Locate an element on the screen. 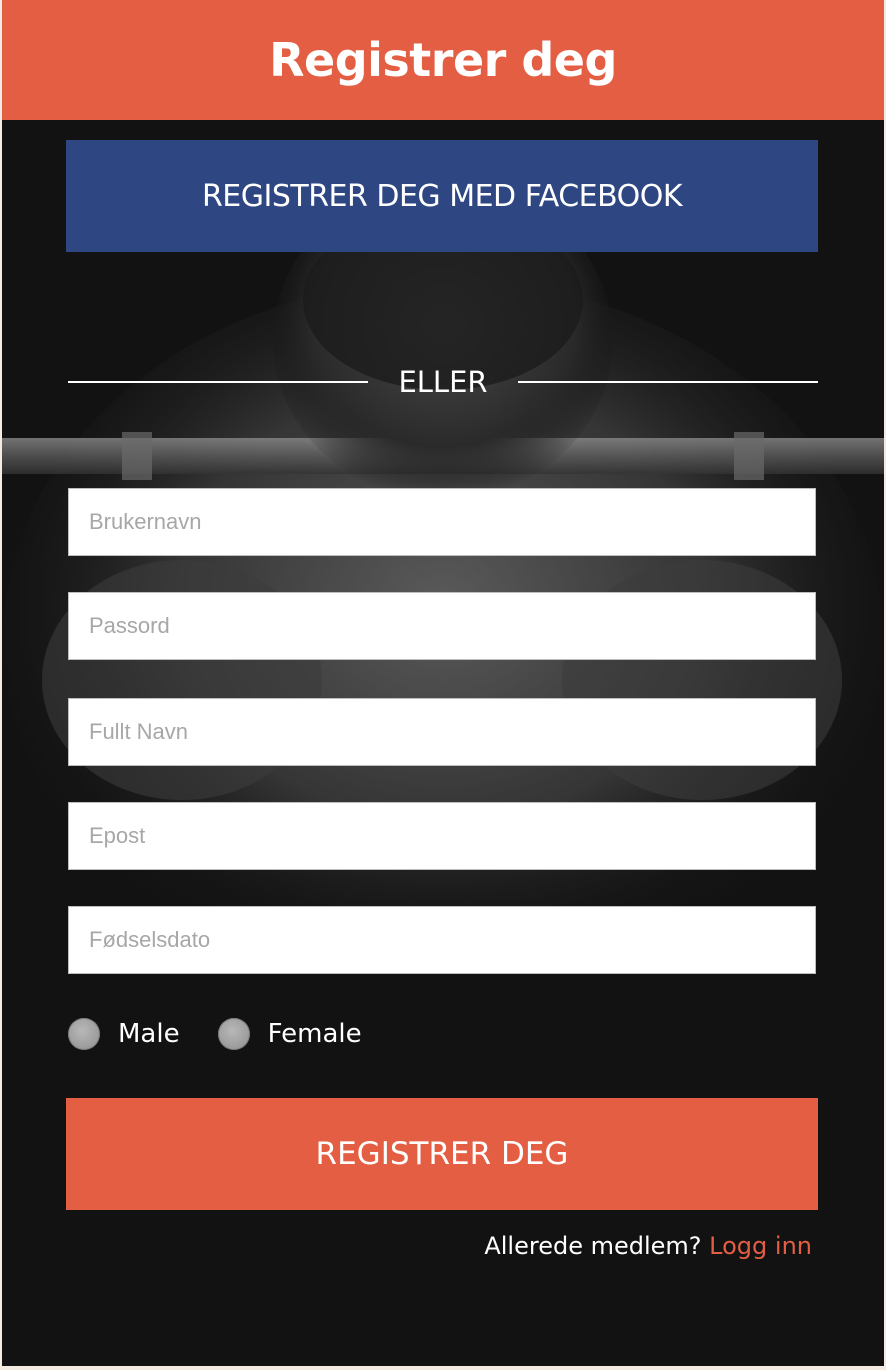 This screenshot has width=886, height=1370. gender-radio-group: Male Female is located at coordinates (234, 1034).